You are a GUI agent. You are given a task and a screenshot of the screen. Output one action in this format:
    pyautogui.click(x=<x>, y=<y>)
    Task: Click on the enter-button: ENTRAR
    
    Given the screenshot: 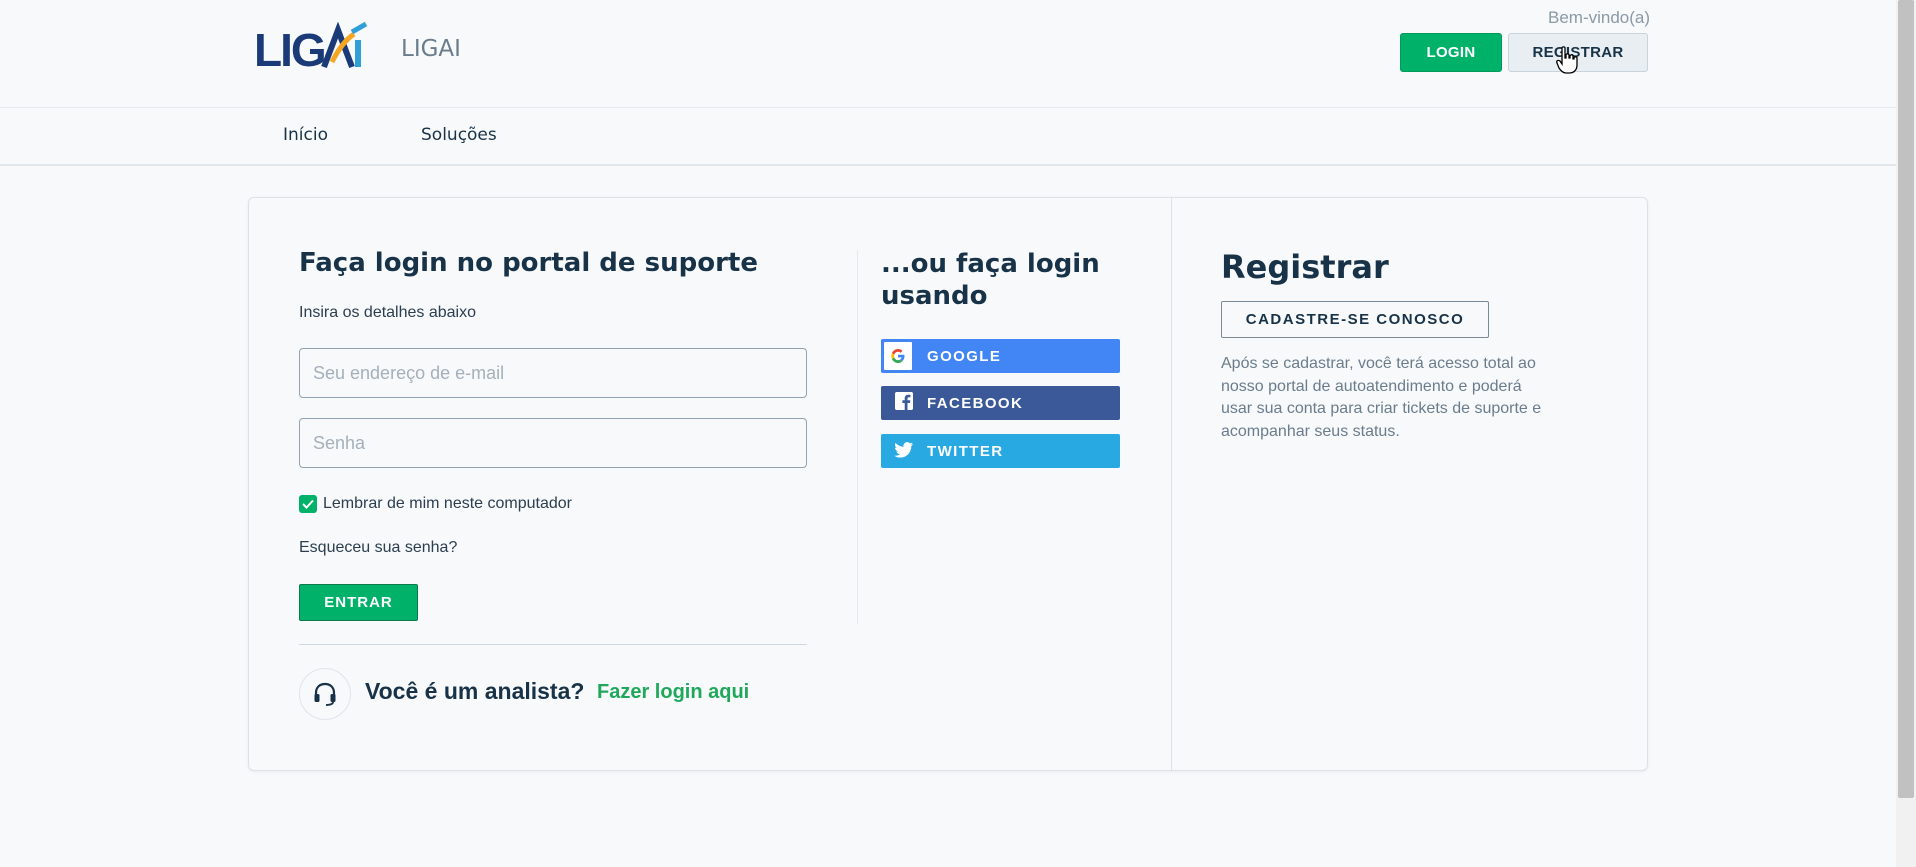 What is the action you would take?
    pyautogui.click(x=358, y=602)
    